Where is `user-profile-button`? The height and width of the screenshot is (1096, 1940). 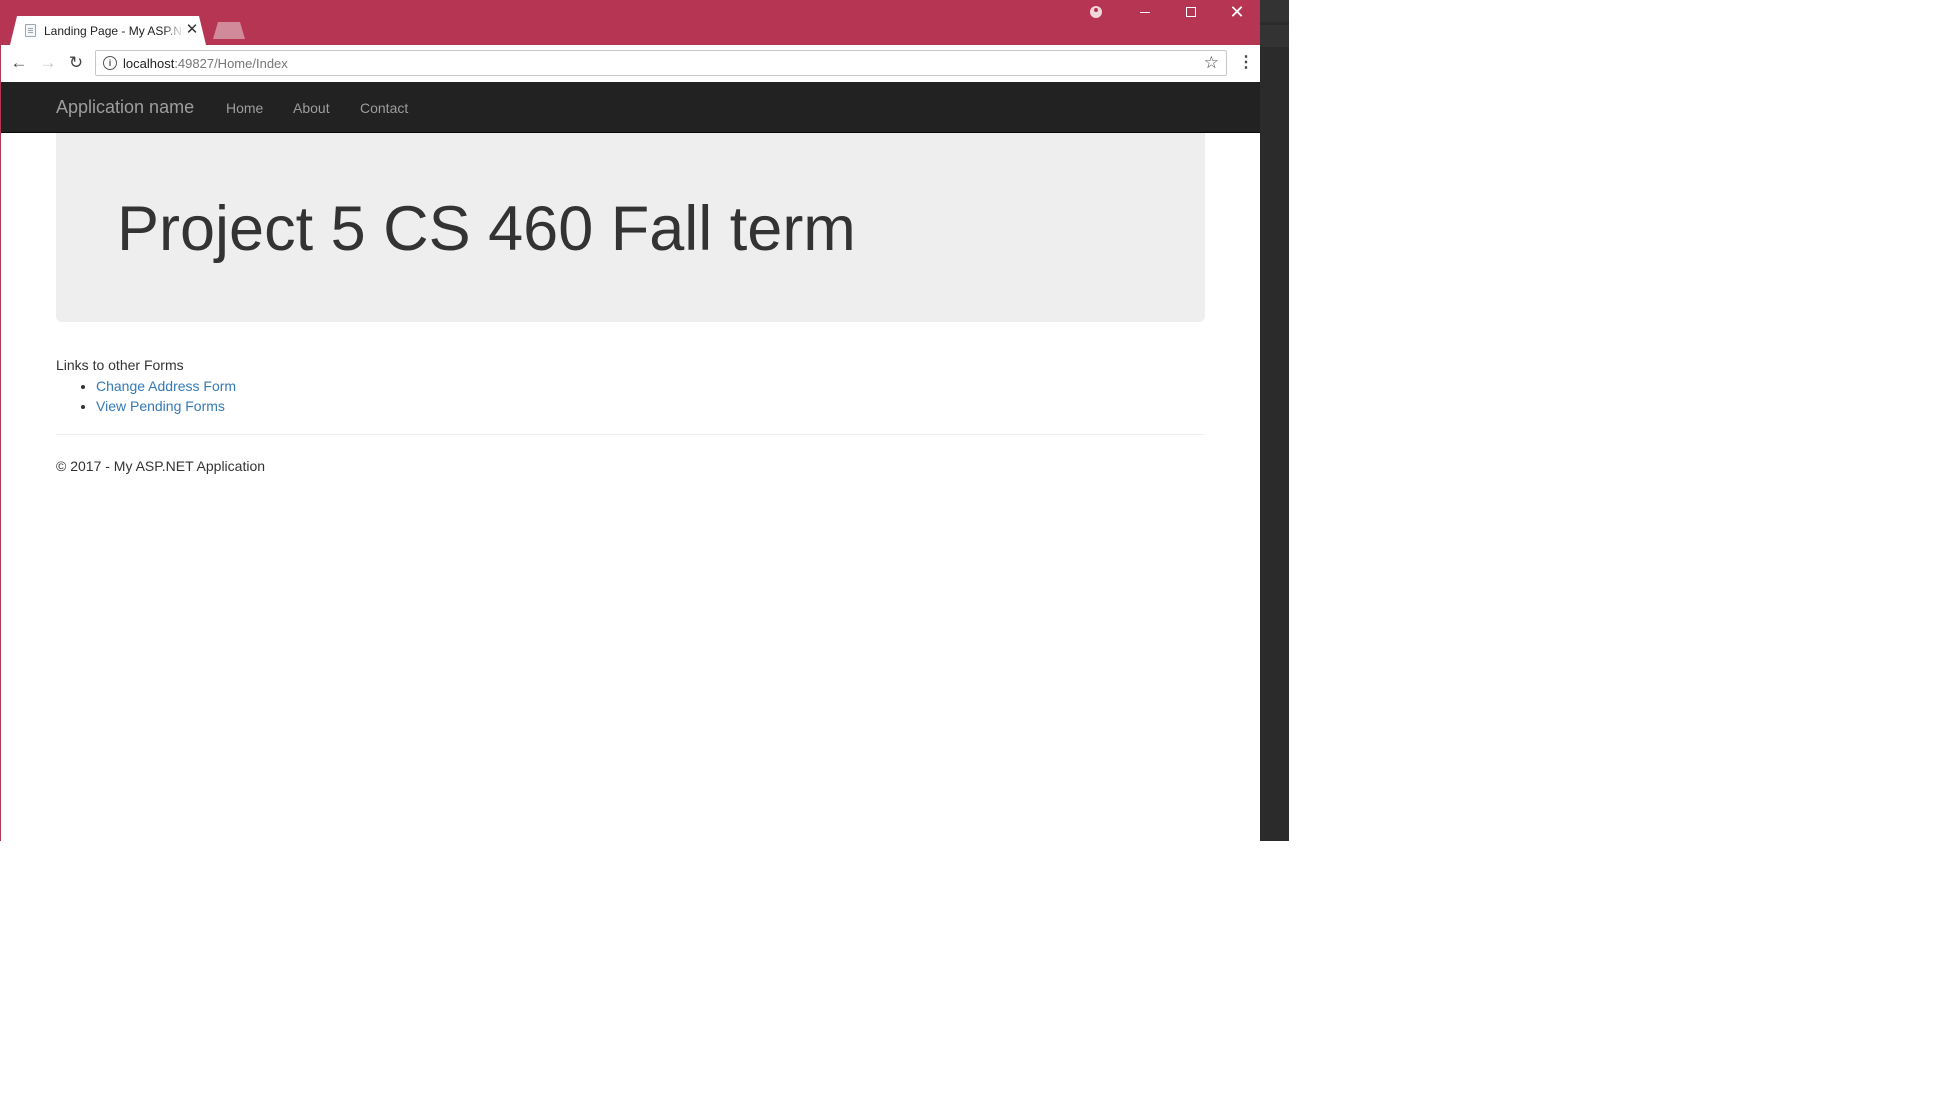
user-profile-button is located at coordinates (1096, 12).